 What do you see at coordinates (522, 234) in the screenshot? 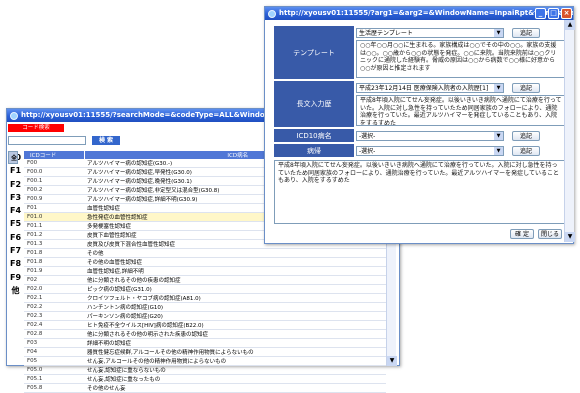
I see `confirm-button: 確 定` at bounding box center [522, 234].